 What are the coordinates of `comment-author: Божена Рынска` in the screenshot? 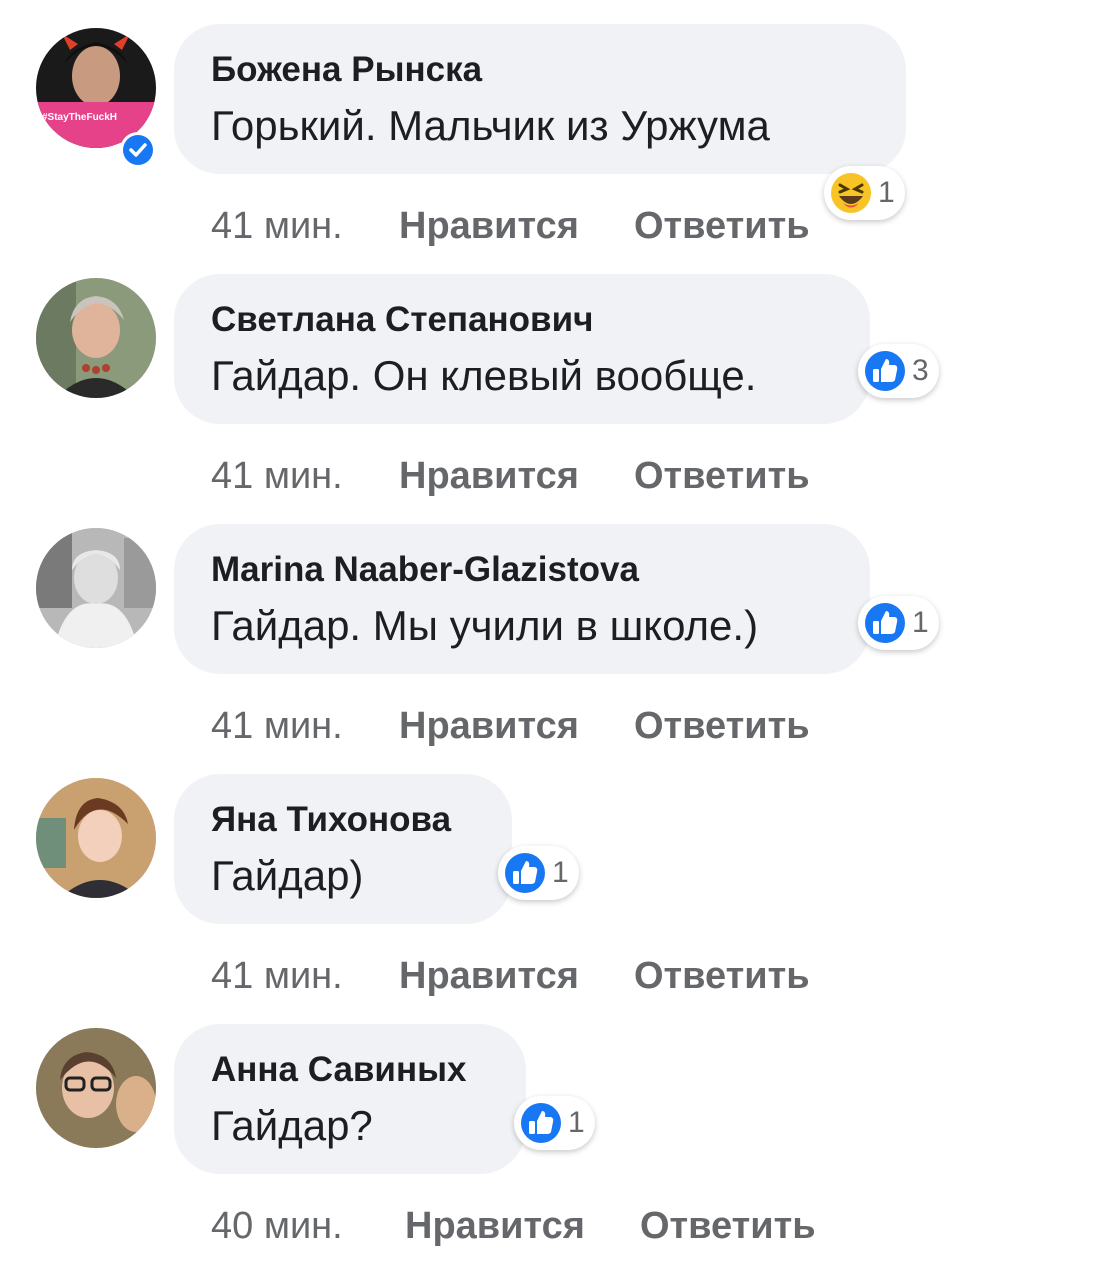 It's located at (346, 70).